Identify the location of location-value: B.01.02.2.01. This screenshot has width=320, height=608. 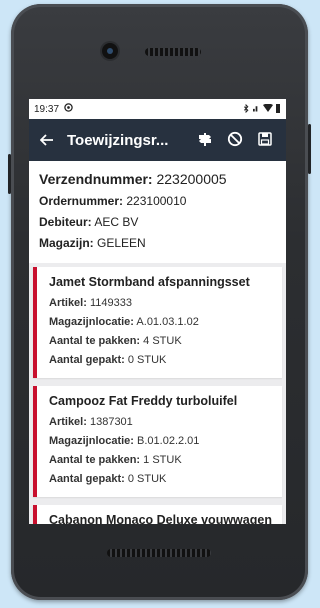
(168, 441).